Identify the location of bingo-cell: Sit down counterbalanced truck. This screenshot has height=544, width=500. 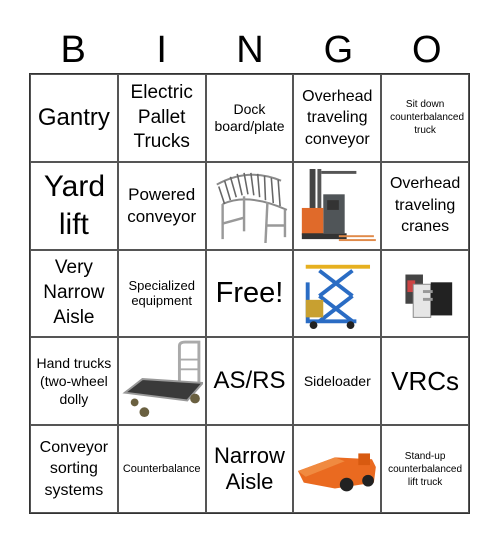
(425, 118).